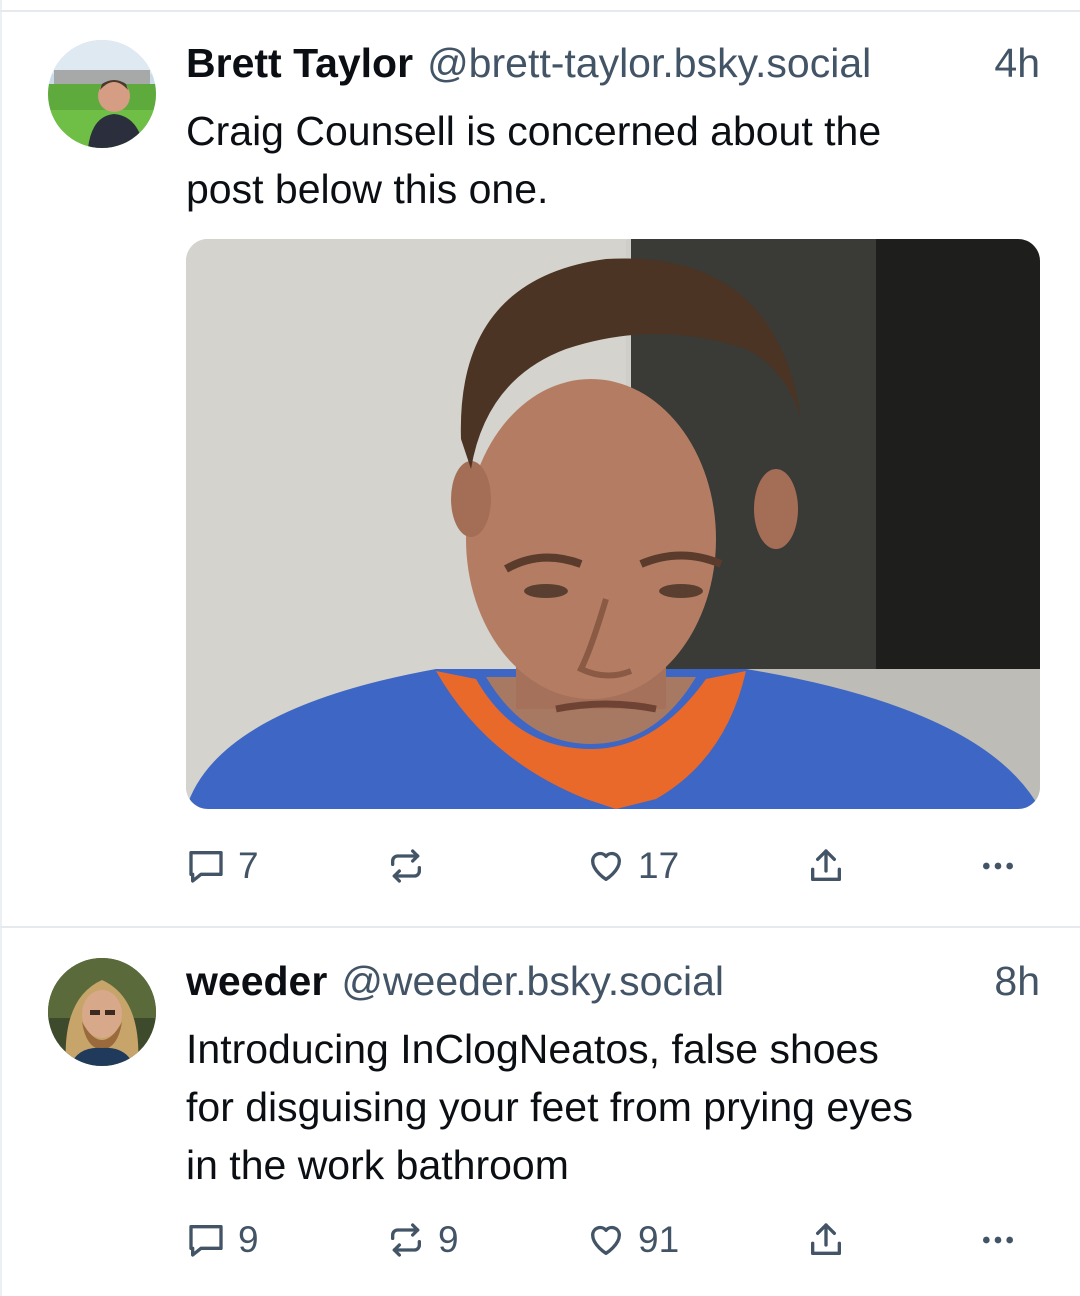 Image resolution: width=1080 pixels, height=1296 pixels. Describe the element at coordinates (248, 1239) in the screenshot. I see `reply-count: 9` at that location.